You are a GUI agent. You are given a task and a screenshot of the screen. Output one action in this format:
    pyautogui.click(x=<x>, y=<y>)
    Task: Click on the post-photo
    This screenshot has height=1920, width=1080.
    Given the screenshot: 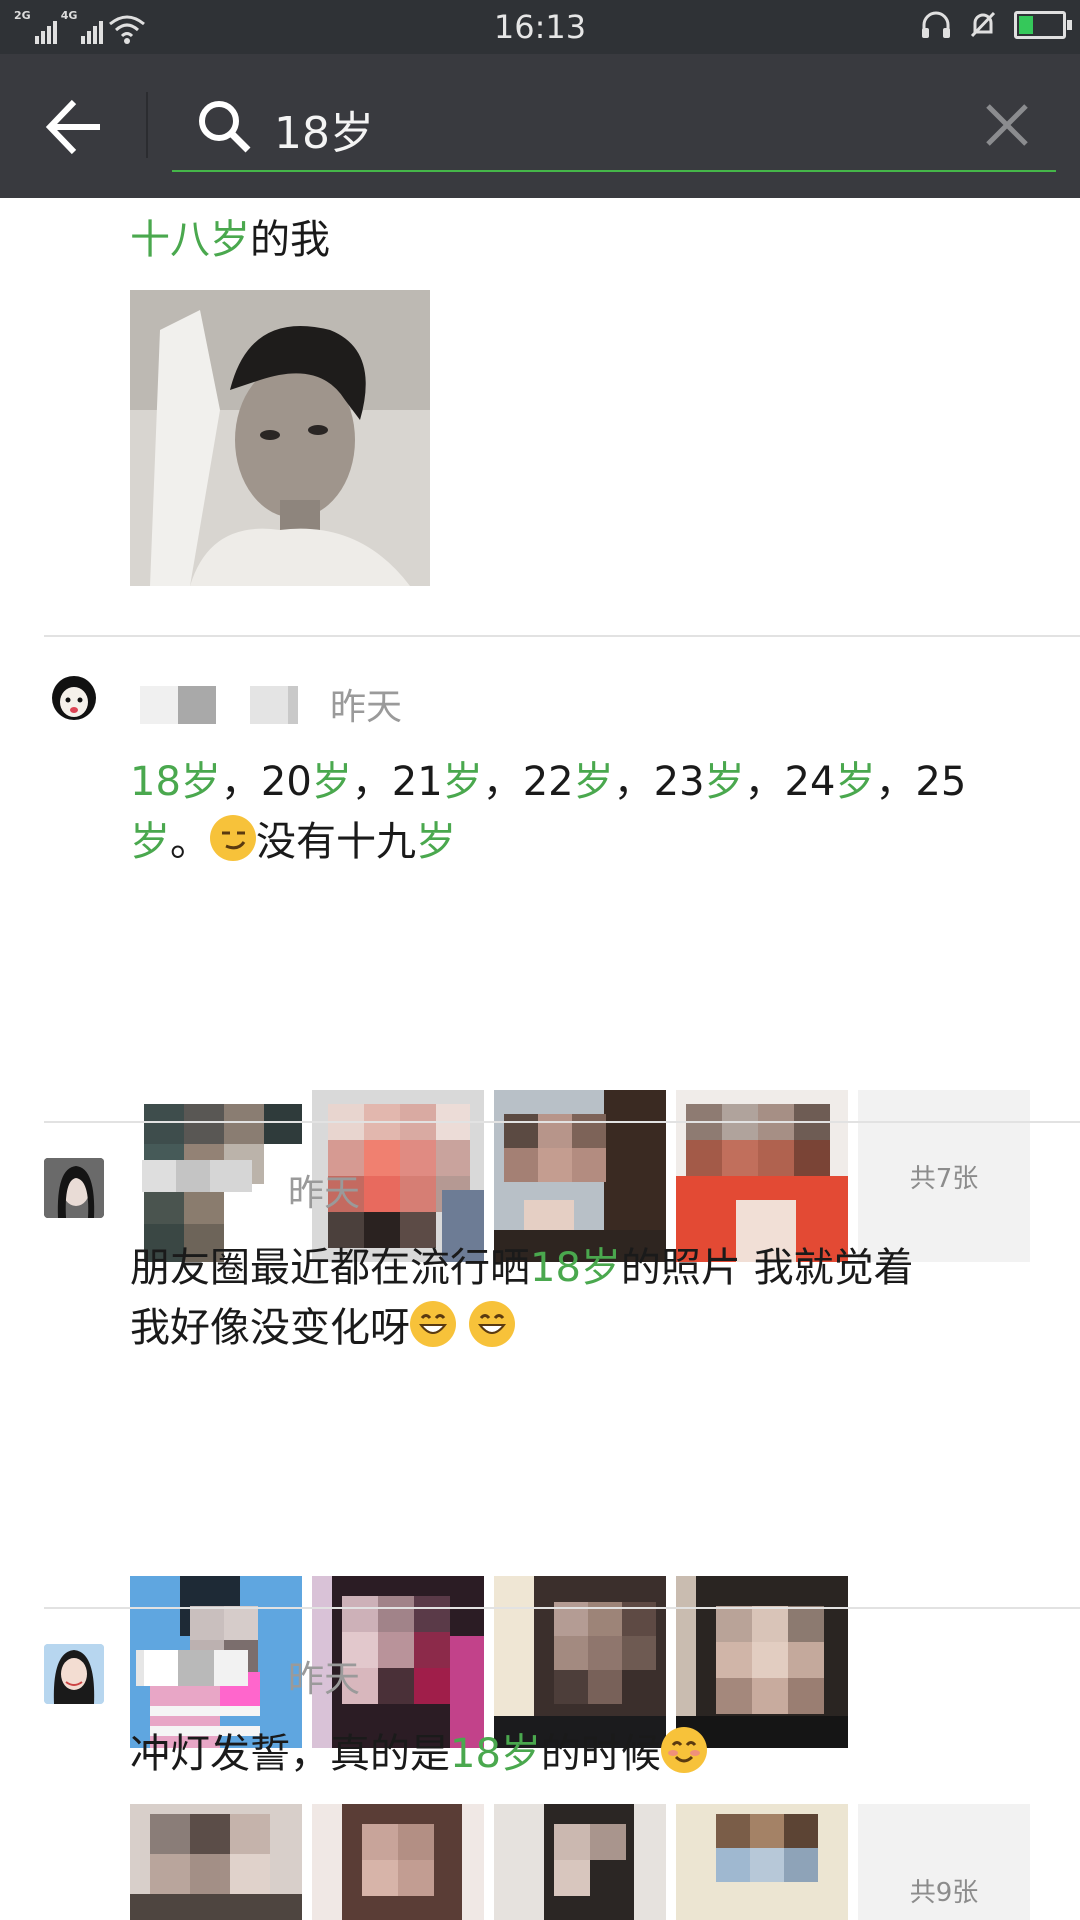 What is the action you would take?
    pyautogui.click(x=280, y=438)
    